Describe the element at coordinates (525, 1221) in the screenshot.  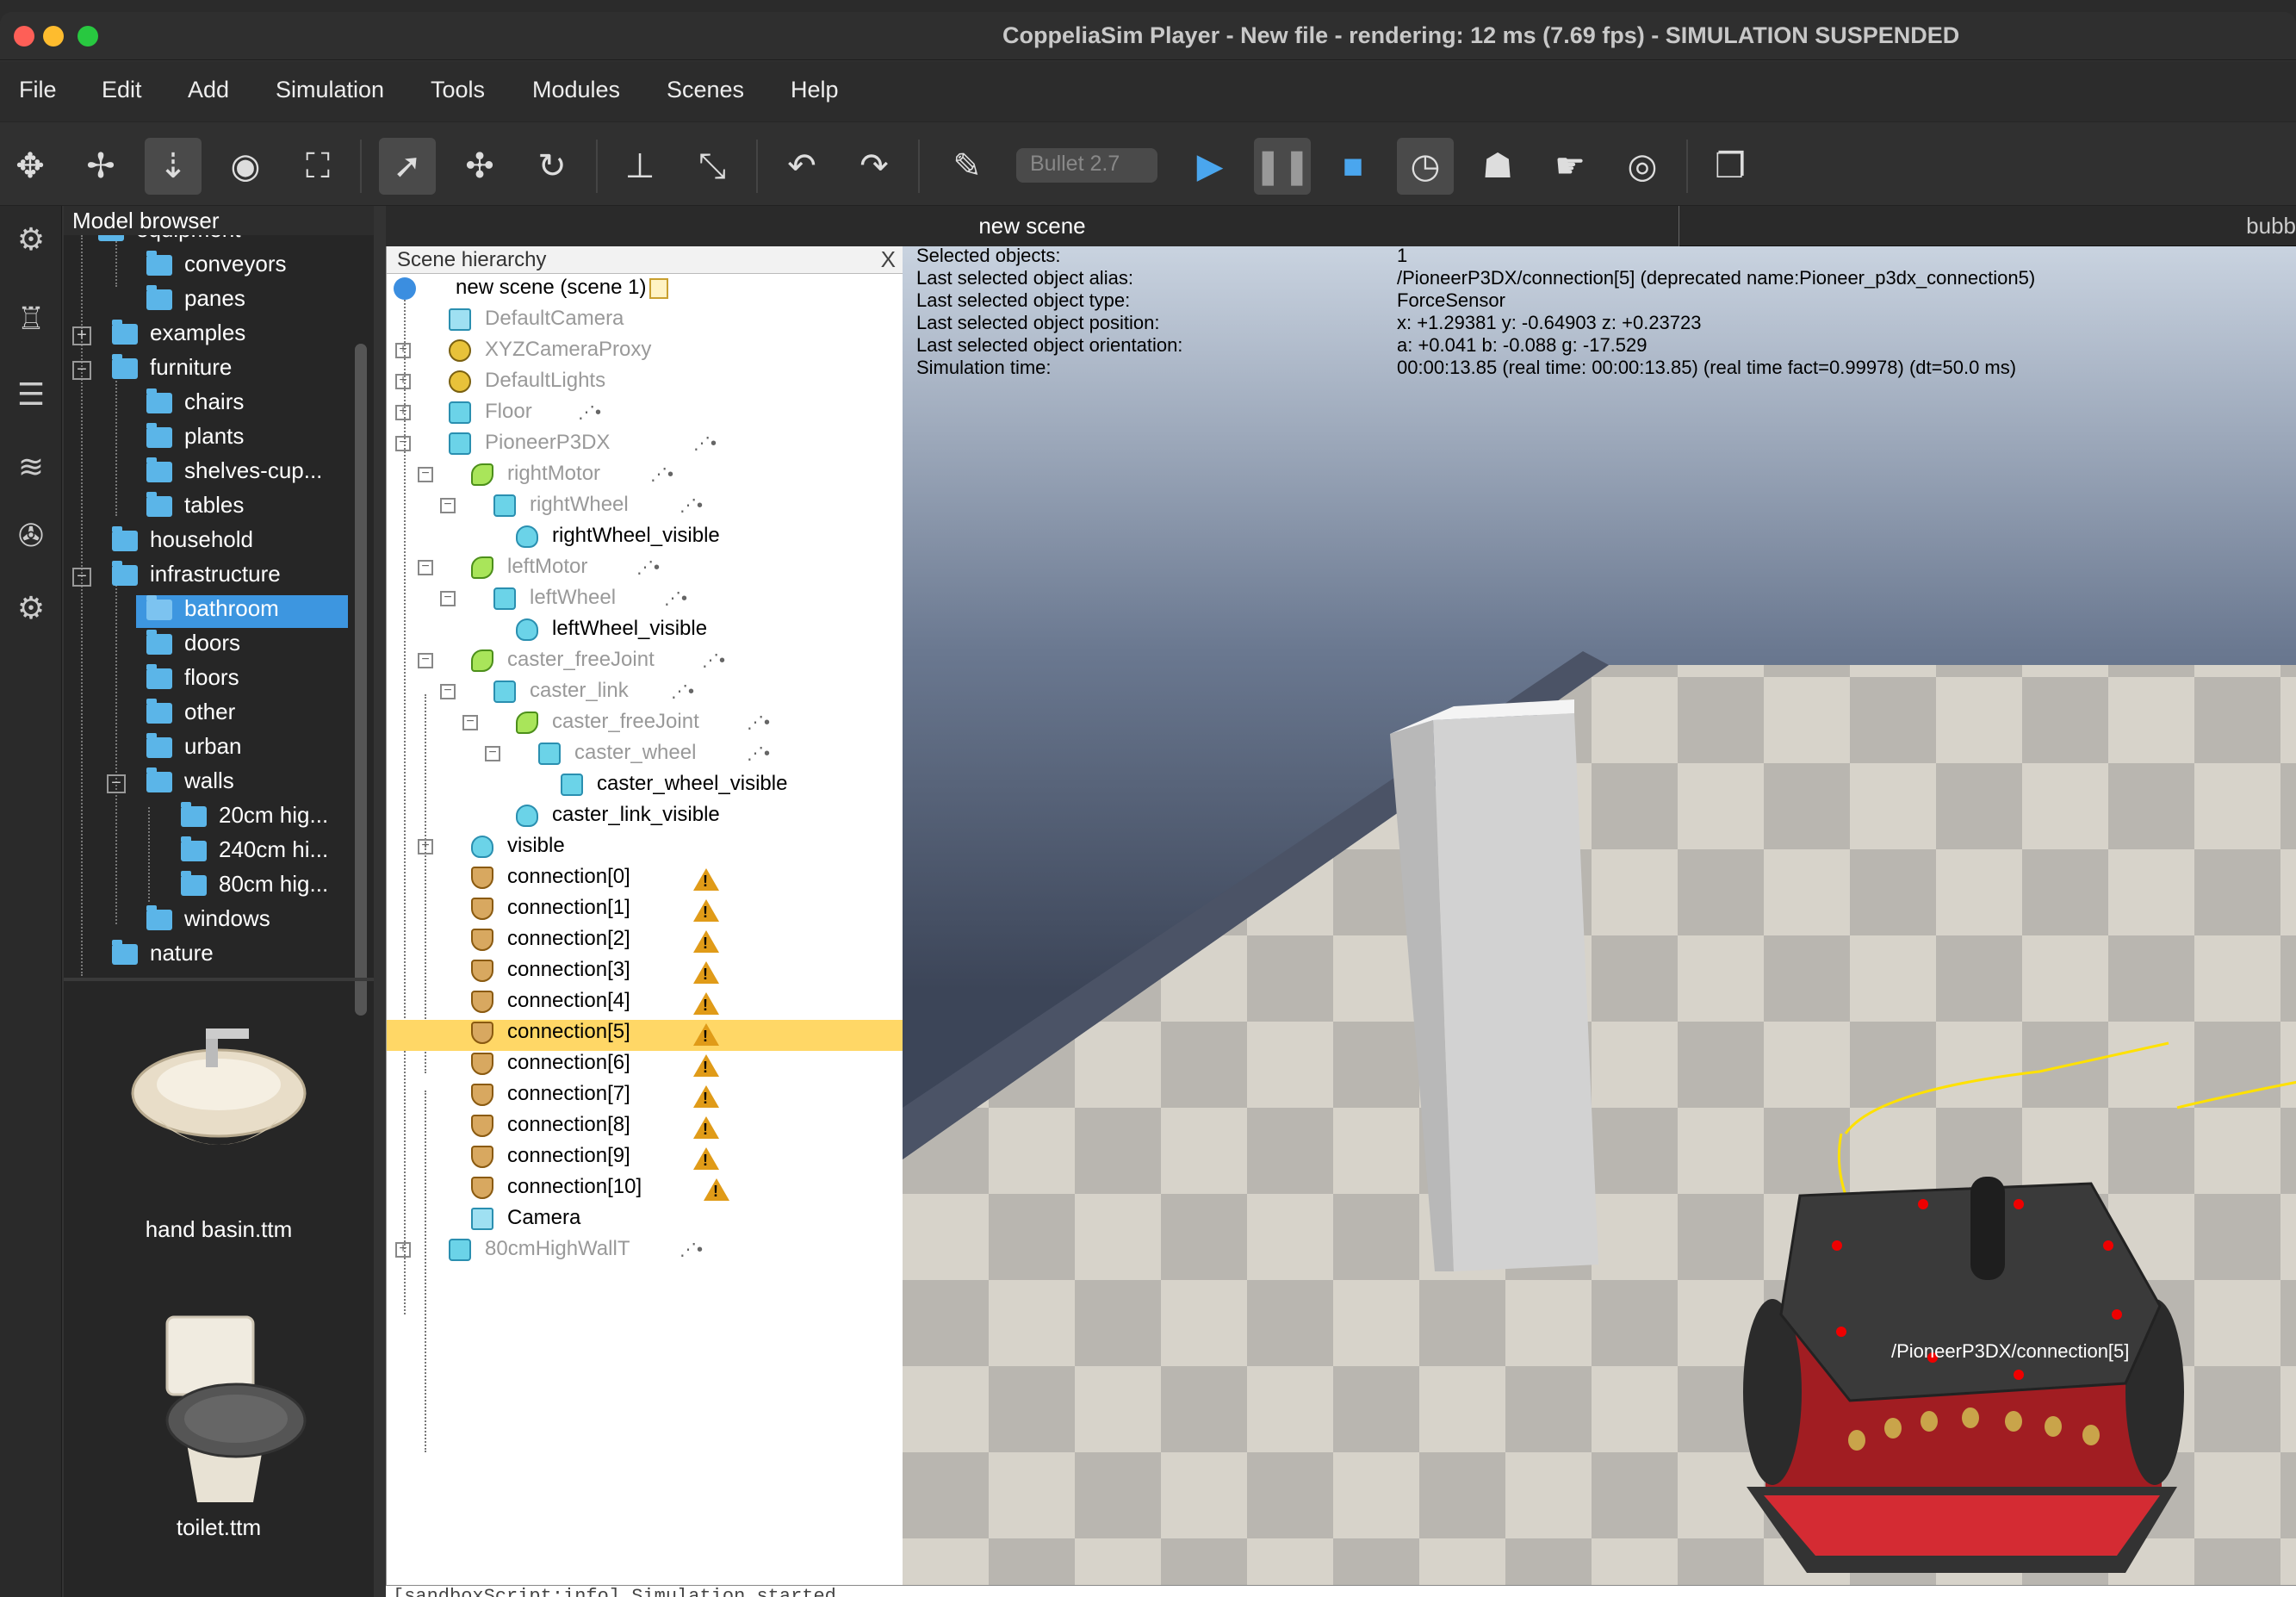
I see `hierarchy-item: Camera` at that location.